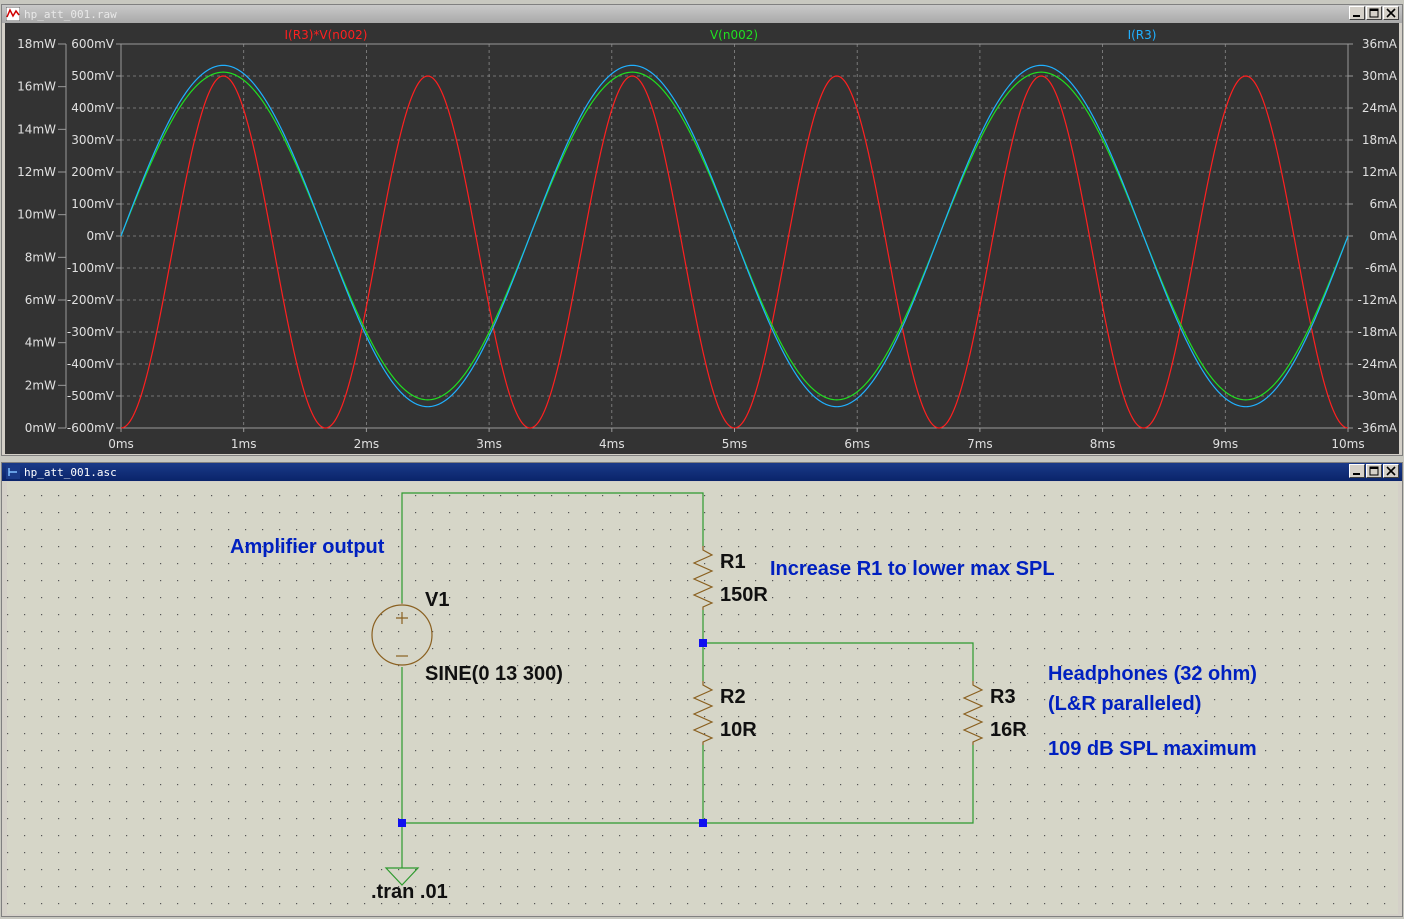 This screenshot has height=919, width=1404. What do you see at coordinates (733, 562) in the screenshot?
I see `r1-name-label: R1` at bounding box center [733, 562].